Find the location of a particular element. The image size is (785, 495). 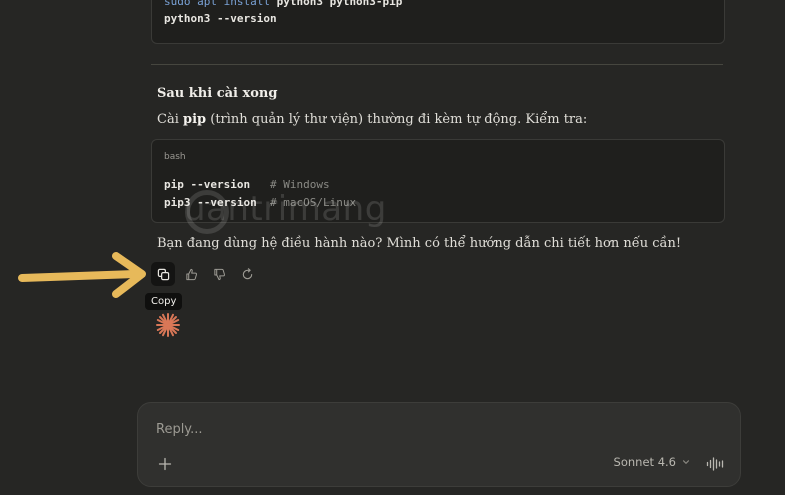

thumbs-down-icon is located at coordinates (219, 274).